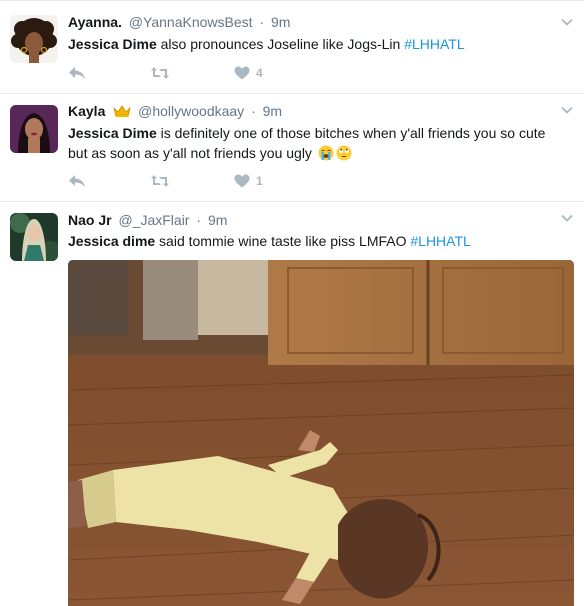  Describe the element at coordinates (326, 153) in the screenshot. I see `loudly-crying-face-icon` at that location.